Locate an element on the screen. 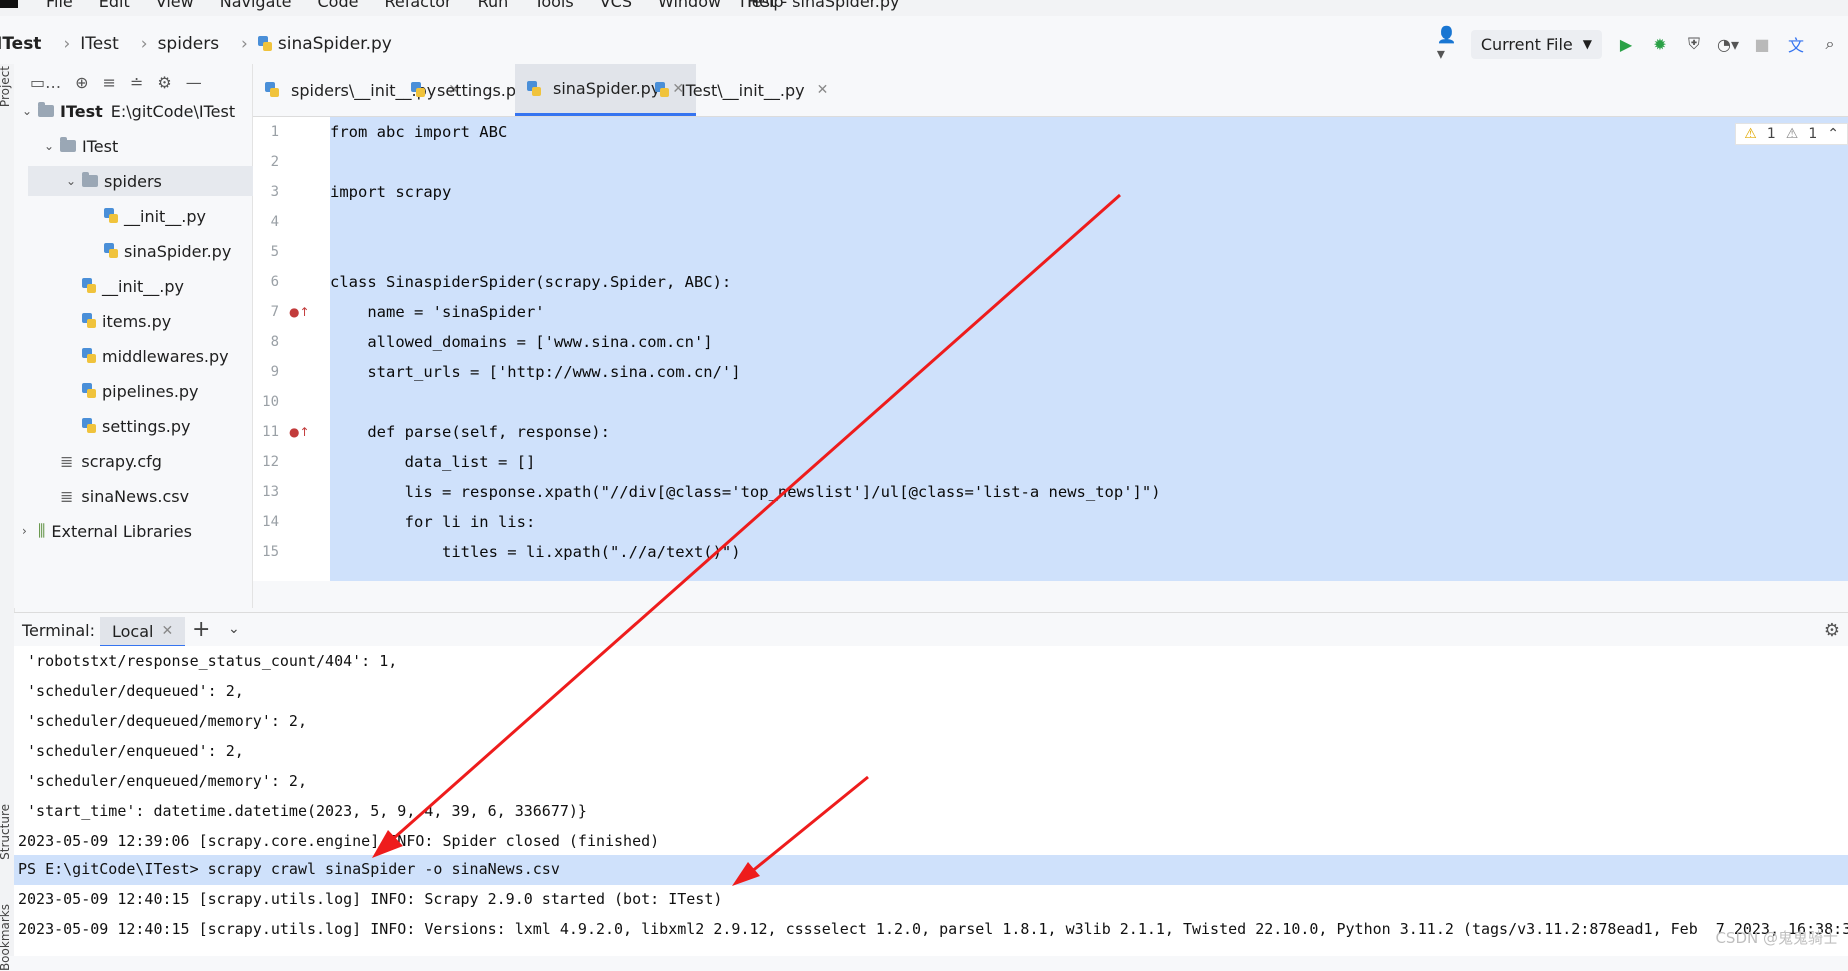 This screenshot has width=1848, height=971. user-icon: 👤▾ is located at coordinates (1447, 44).